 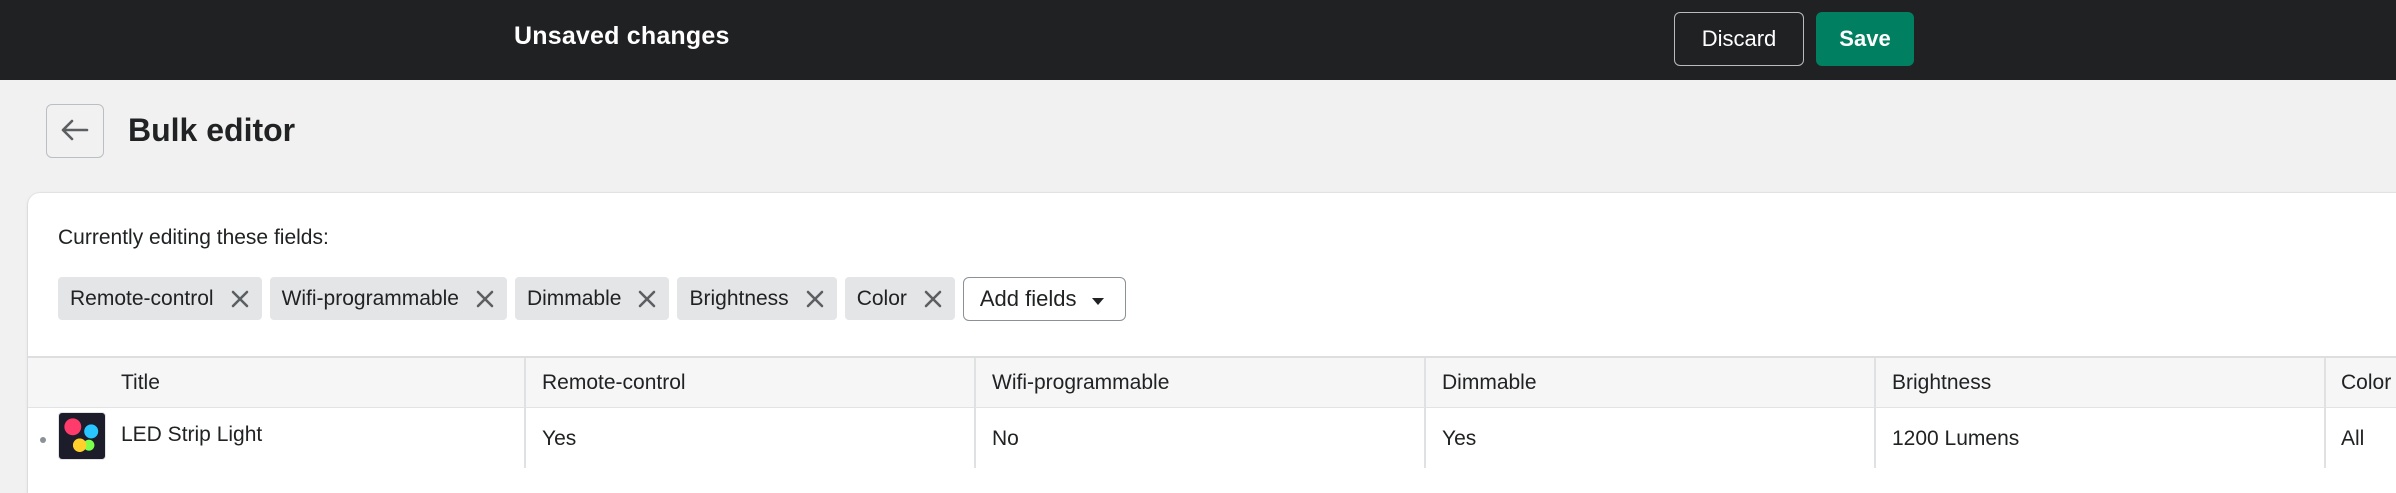 I want to click on row-bullet, so click(x=43, y=440).